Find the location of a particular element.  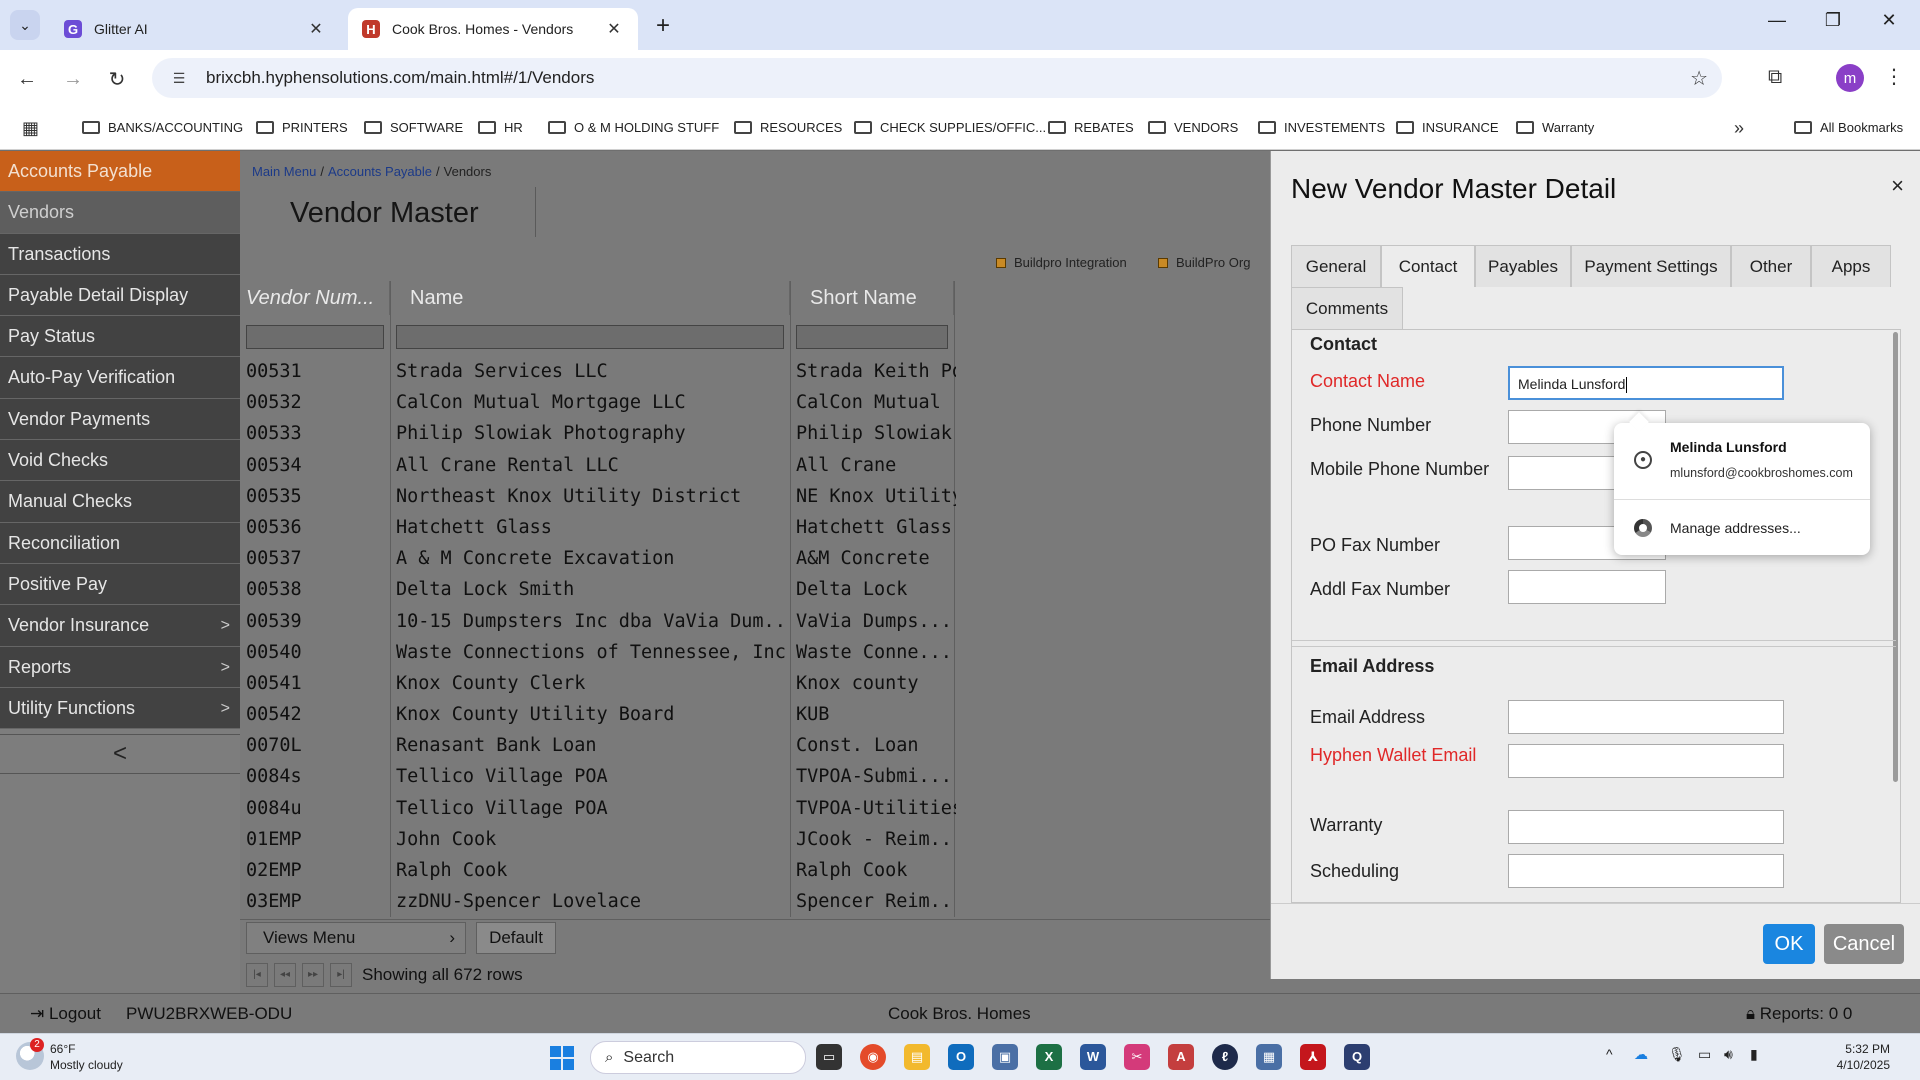

task-view-icon: ▭ is located at coordinates (829, 1057).